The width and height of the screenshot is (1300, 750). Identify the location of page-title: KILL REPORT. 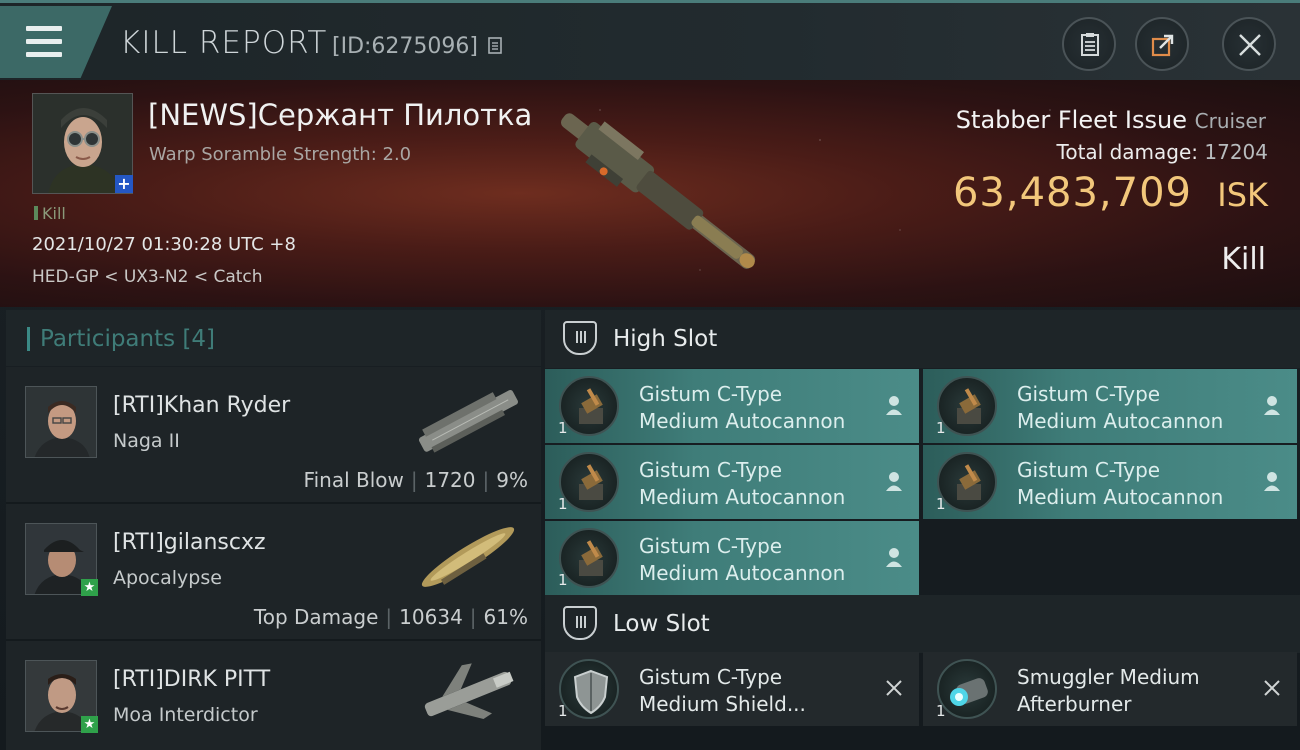
(224, 43).